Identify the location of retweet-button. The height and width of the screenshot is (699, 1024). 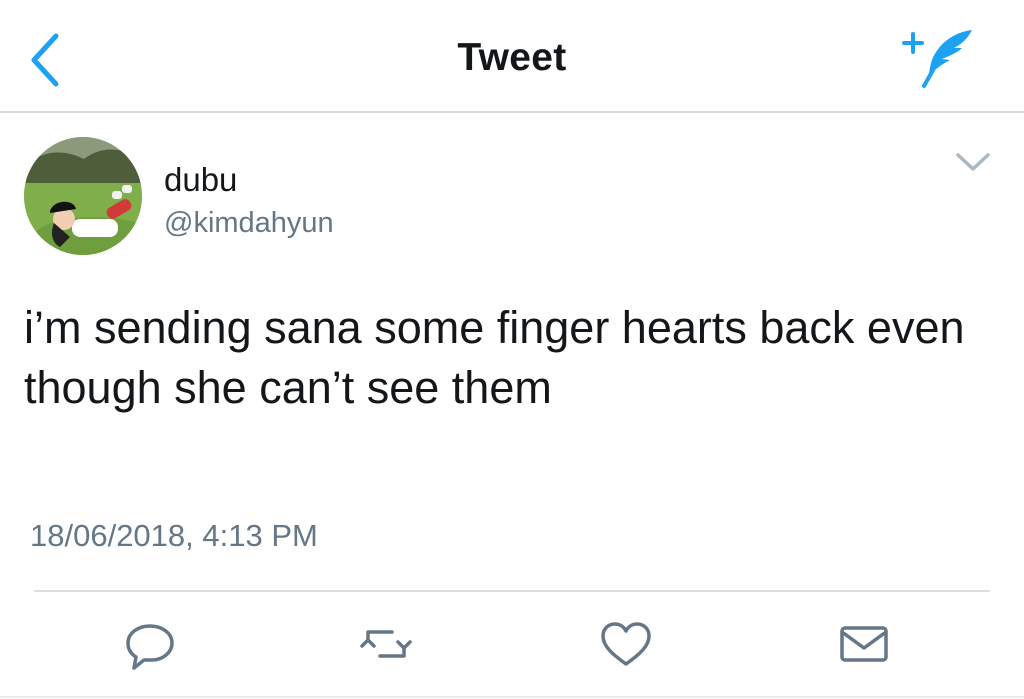
(386, 644).